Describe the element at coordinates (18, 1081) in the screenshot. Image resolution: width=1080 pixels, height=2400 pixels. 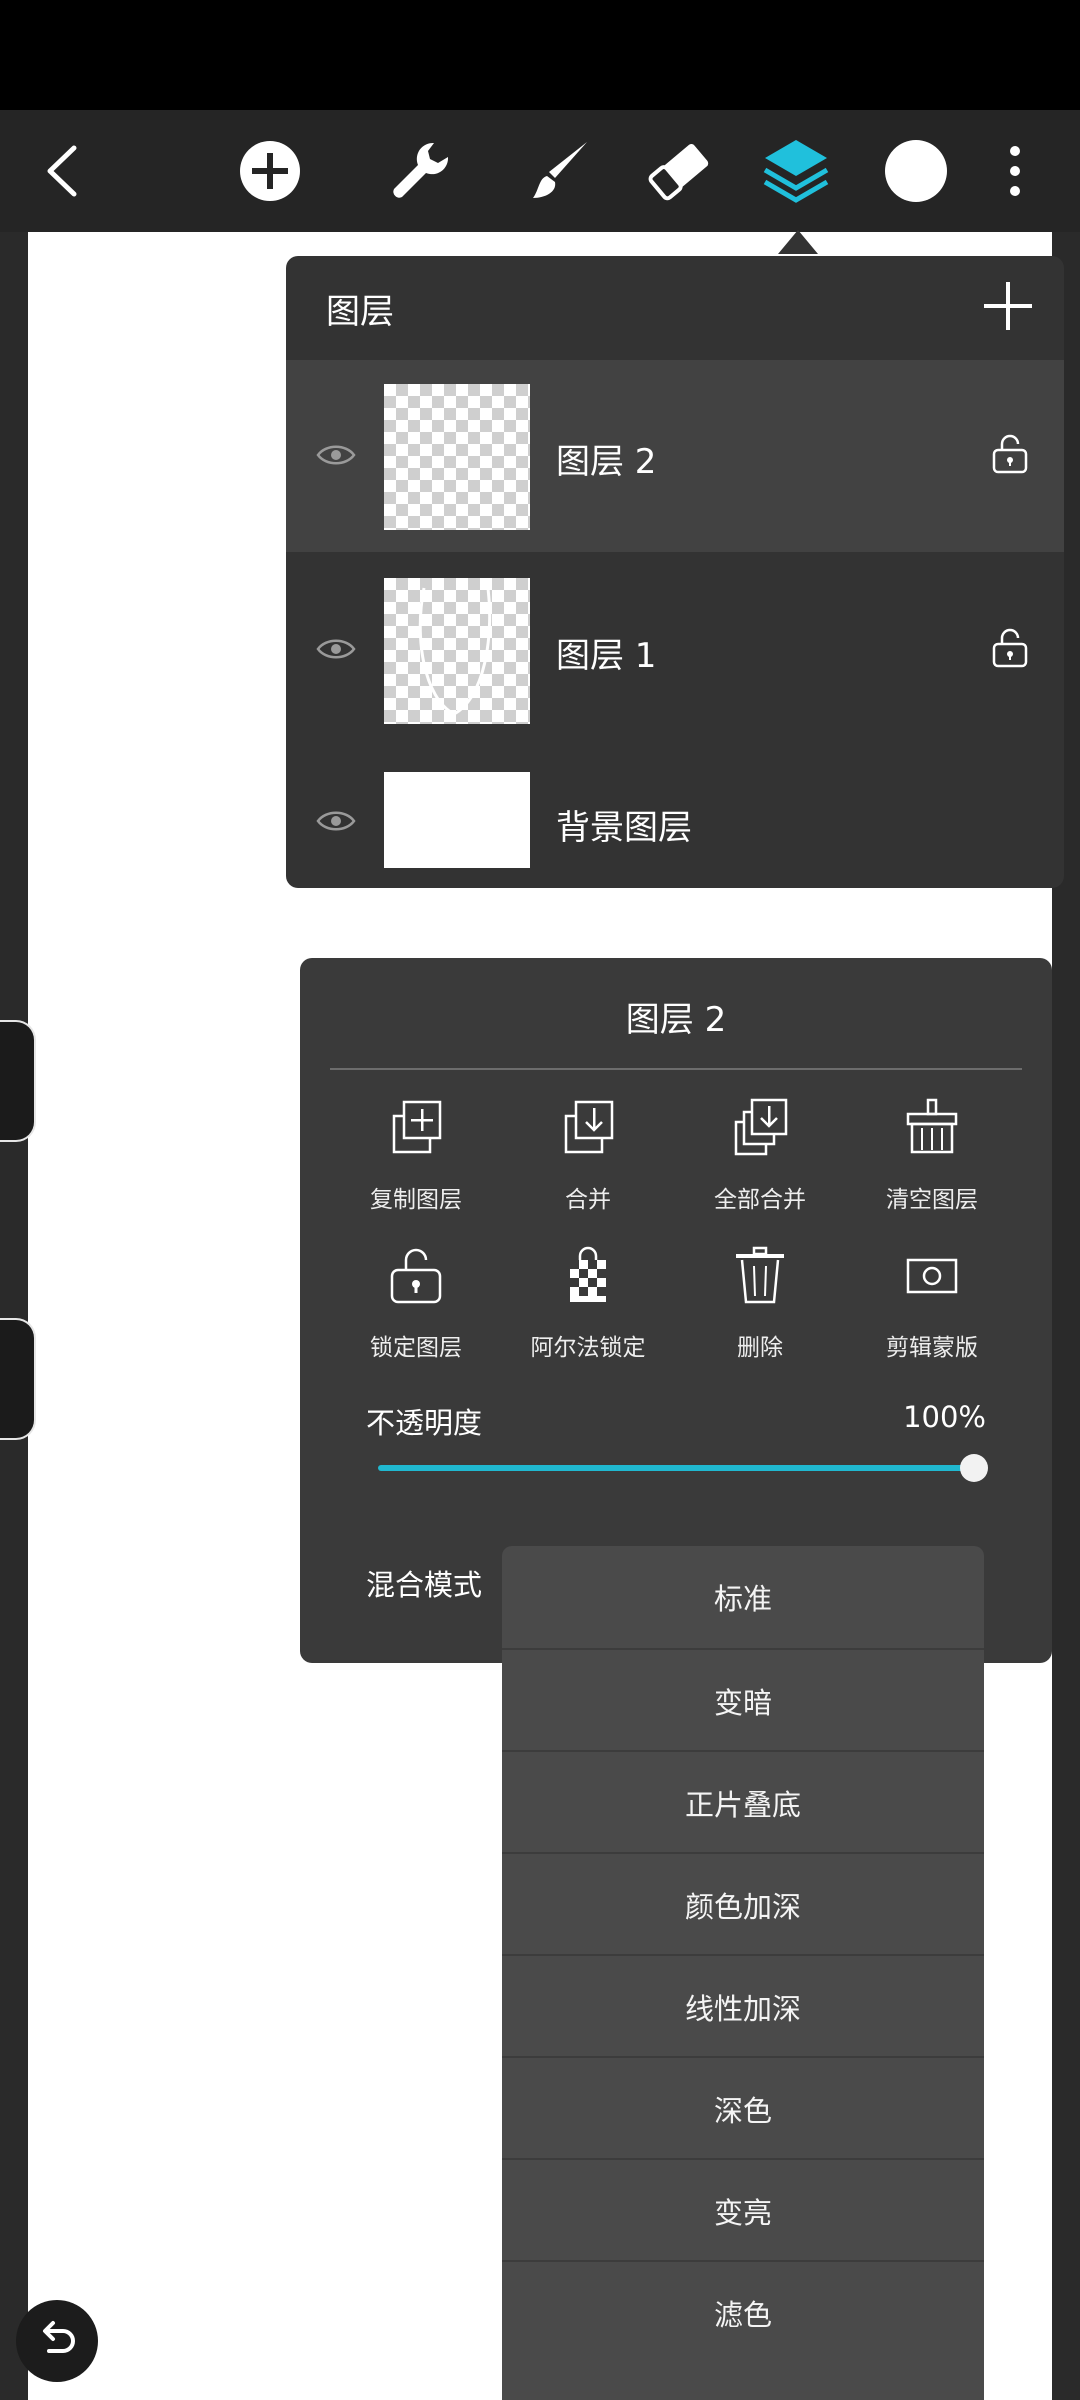
I see `brush-size-handle` at that location.